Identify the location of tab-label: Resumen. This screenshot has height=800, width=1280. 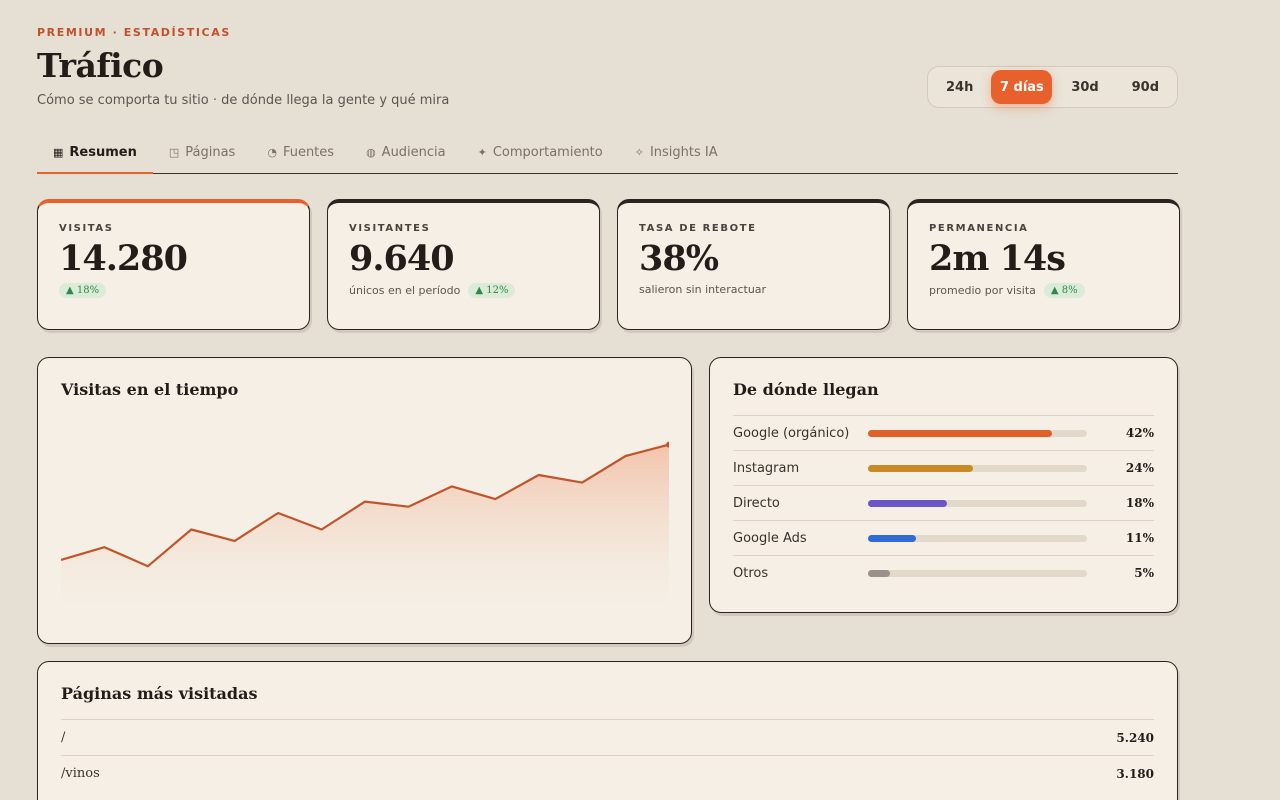
(103, 152).